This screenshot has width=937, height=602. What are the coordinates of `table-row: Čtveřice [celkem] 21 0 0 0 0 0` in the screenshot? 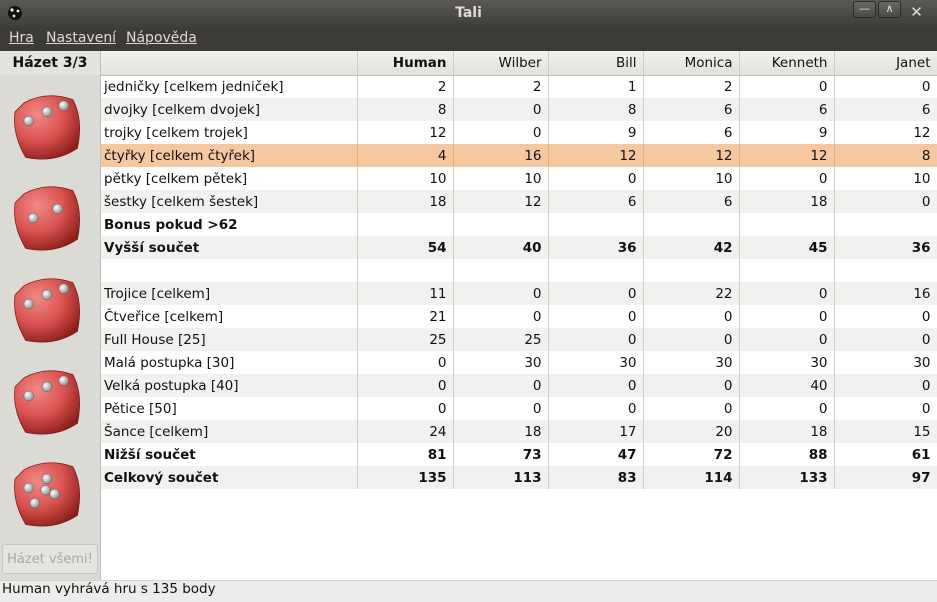 It's located at (519, 316).